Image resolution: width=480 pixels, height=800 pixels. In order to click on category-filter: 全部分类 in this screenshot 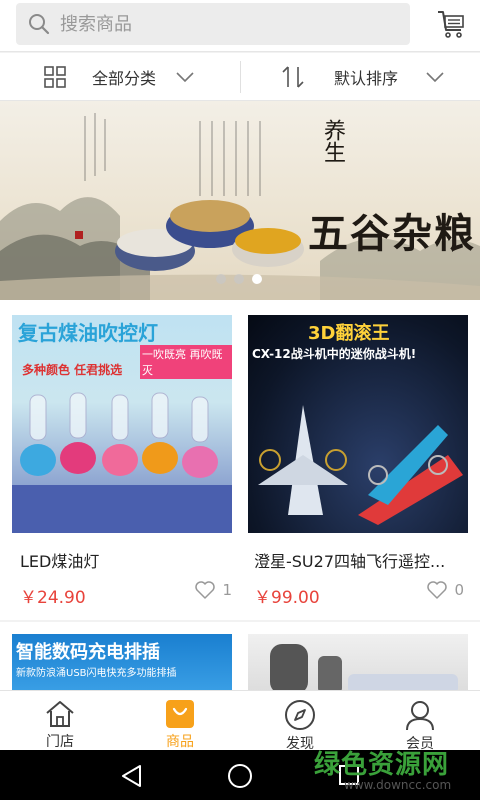, I will do `click(119, 77)`.